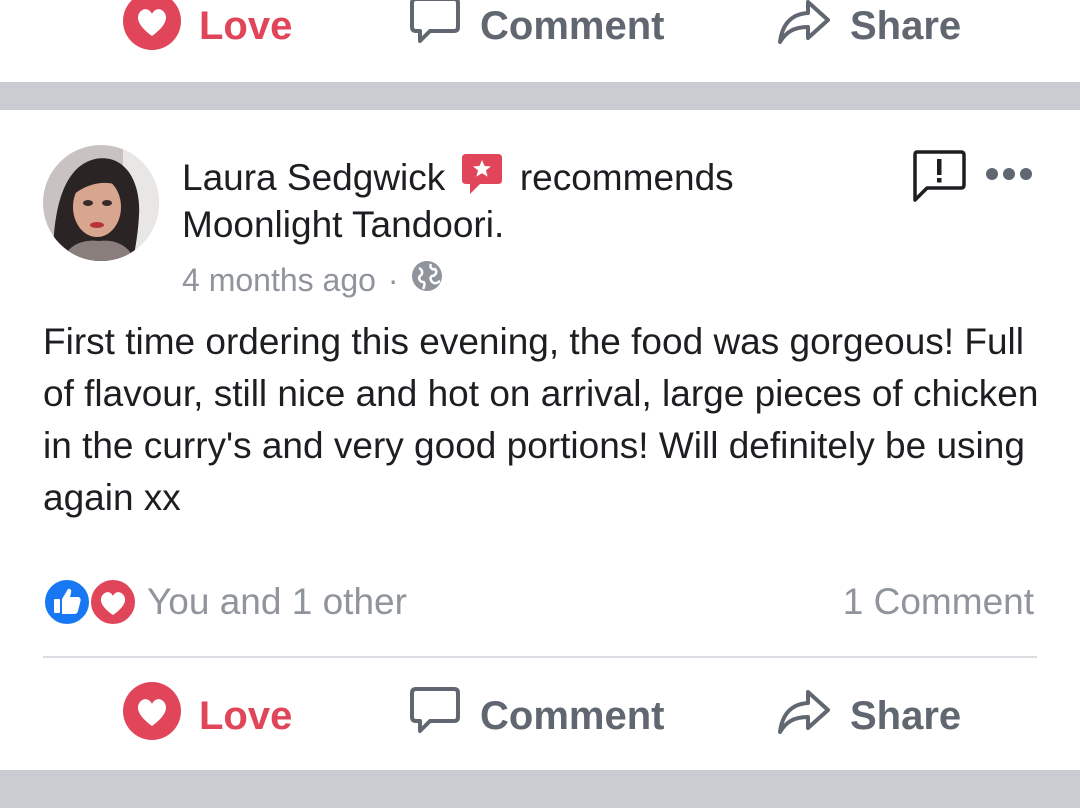  I want to click on post-meta: 4 months ago ·, so click(312, 280).